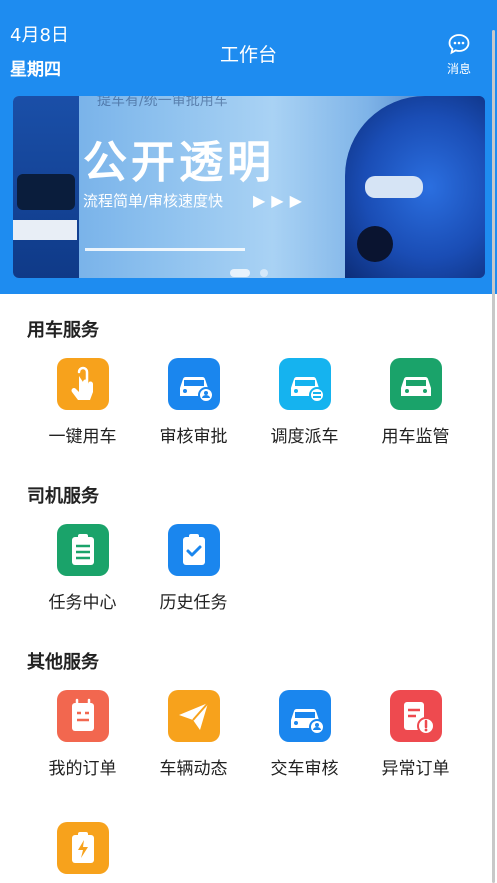  What do you see at coordinates (82, 716) in the screenshot?
I see `order-icon` at bounding box center [82, 716].